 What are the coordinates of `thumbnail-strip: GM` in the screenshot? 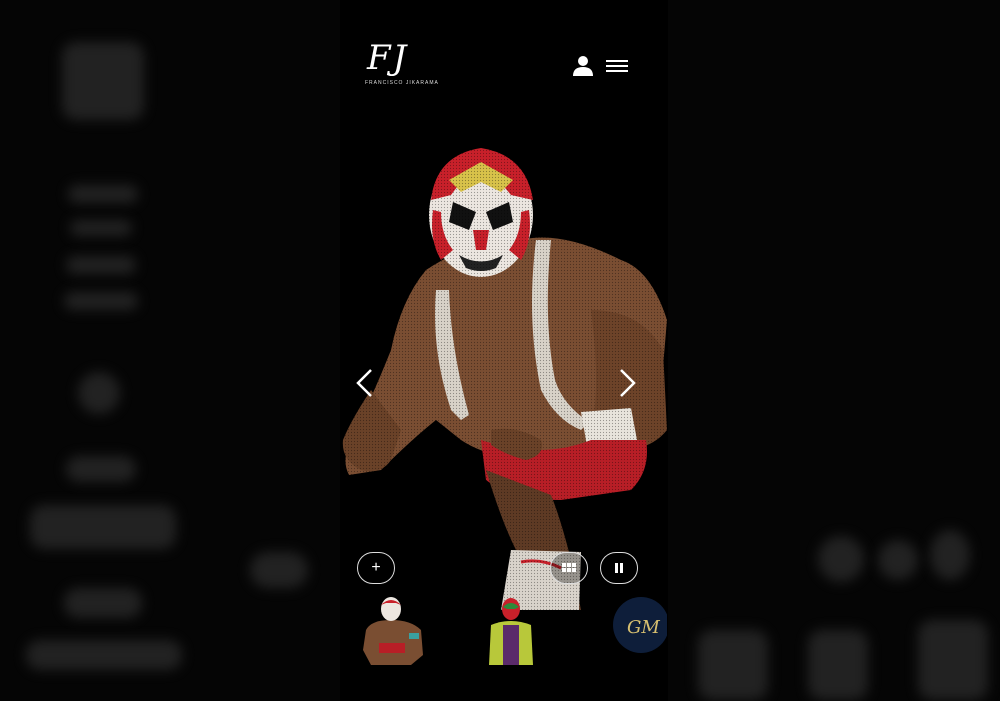 It's located at (504, 630).